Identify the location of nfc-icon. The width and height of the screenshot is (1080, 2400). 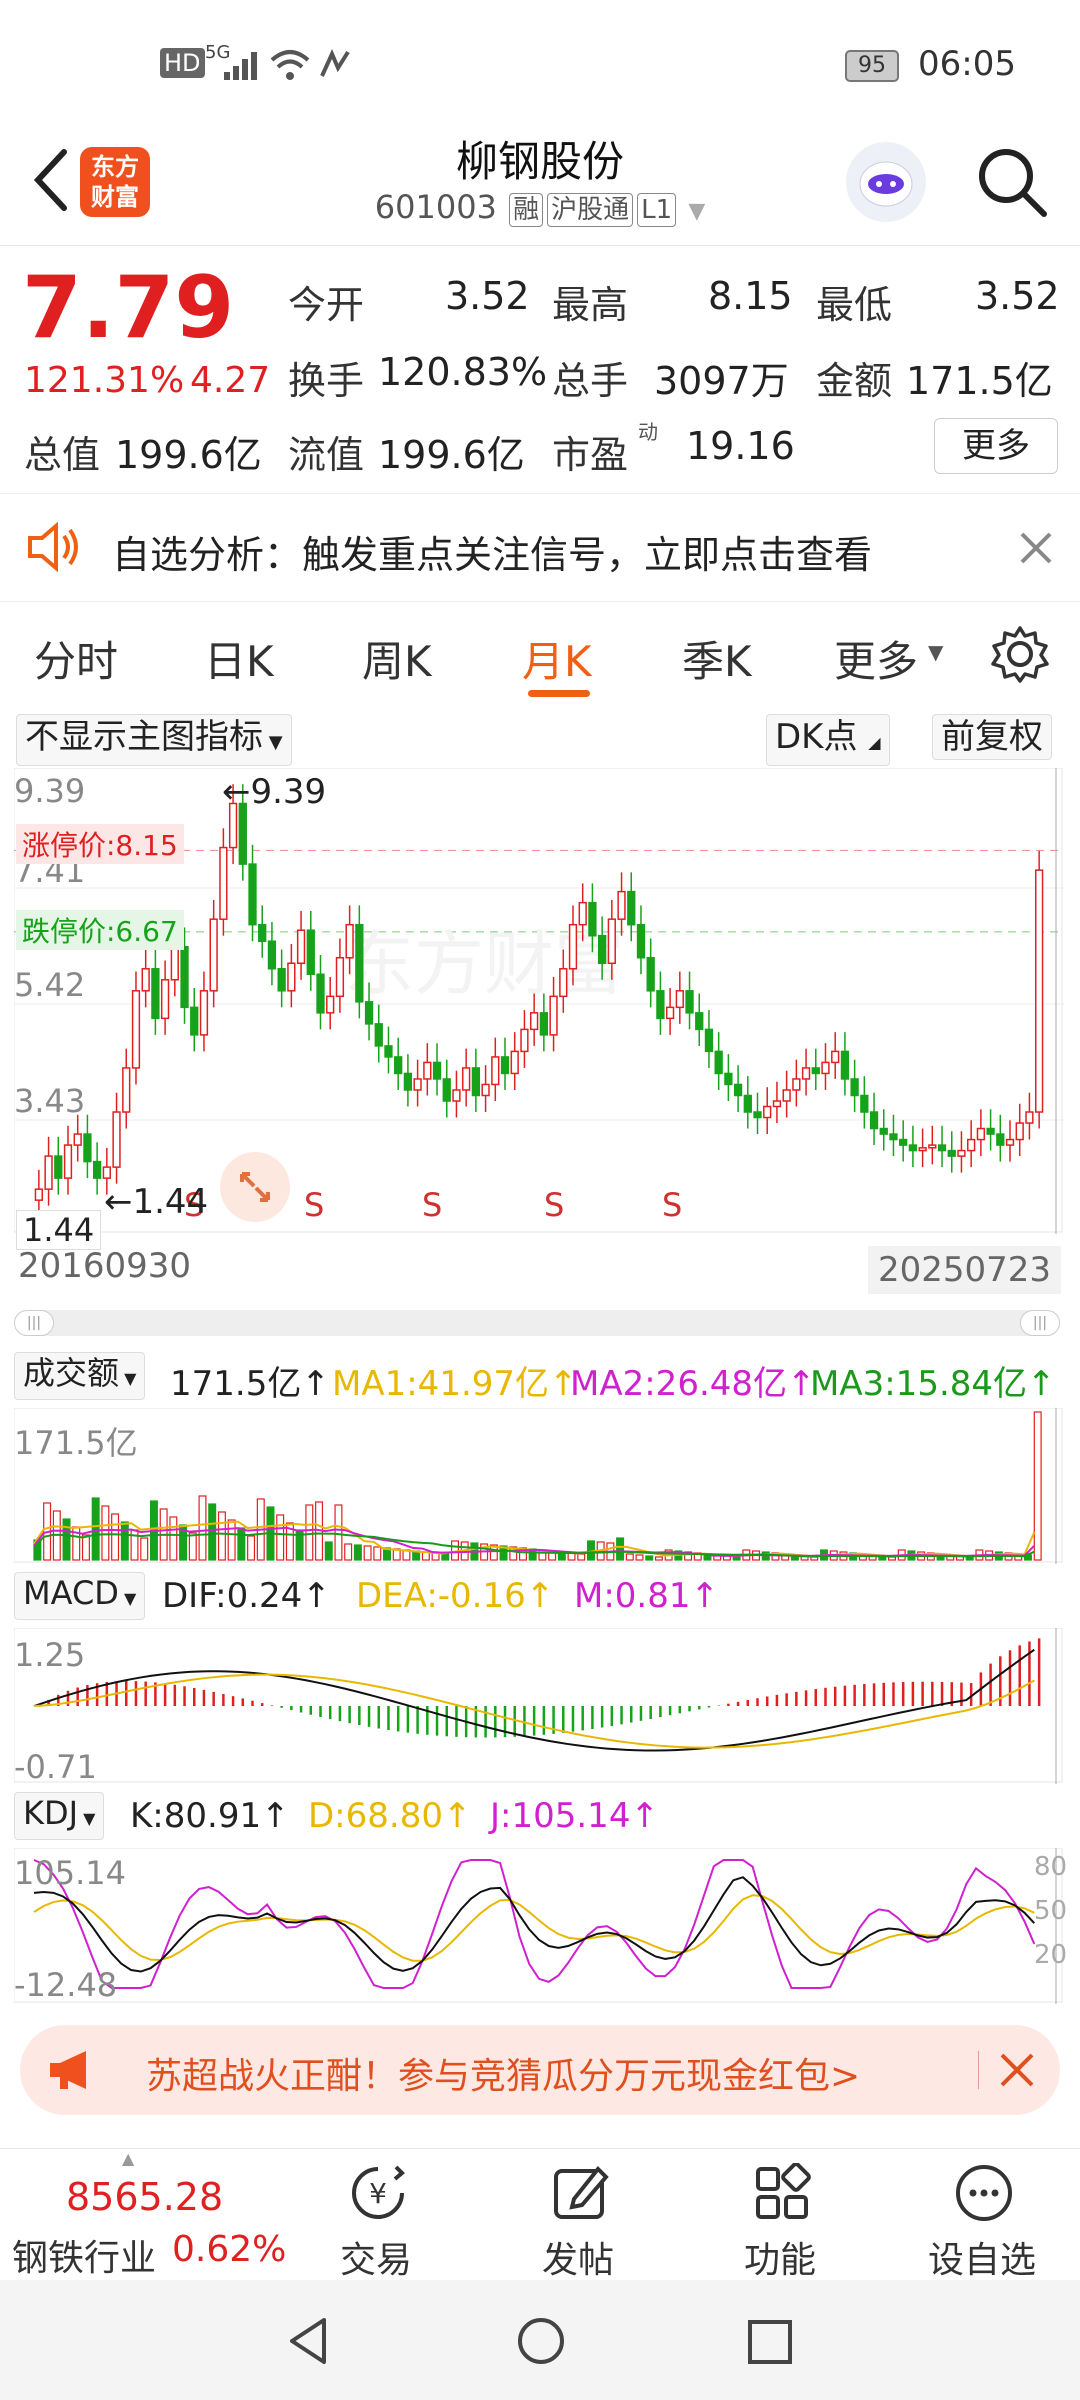
(335, 63).